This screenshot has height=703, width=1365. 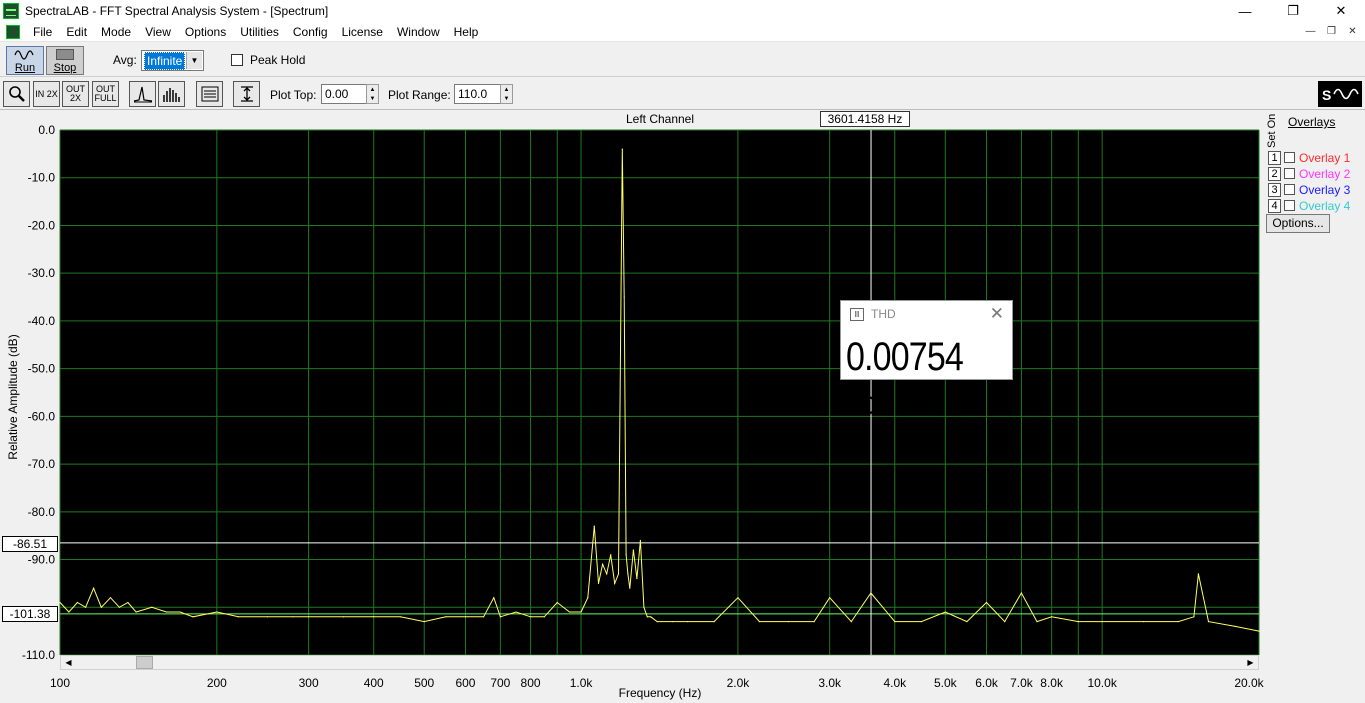 I want to click on x-tick-label: 100, so click(x=60, y=683).